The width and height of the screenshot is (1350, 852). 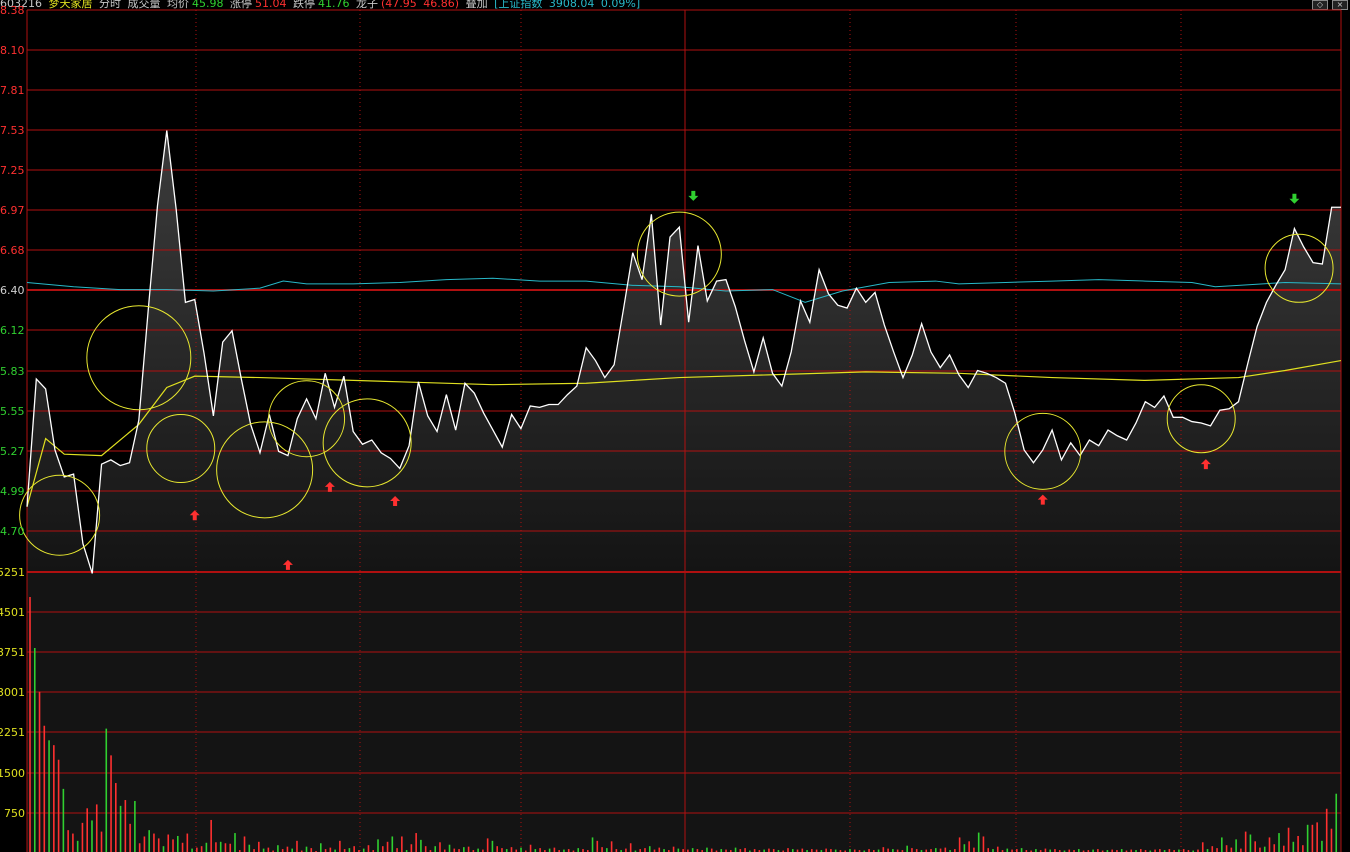 What do you see at coordinates (12, 290) in the screenshot?
I see `price-tick-label: 6.40` at bounding box center [12, 290].